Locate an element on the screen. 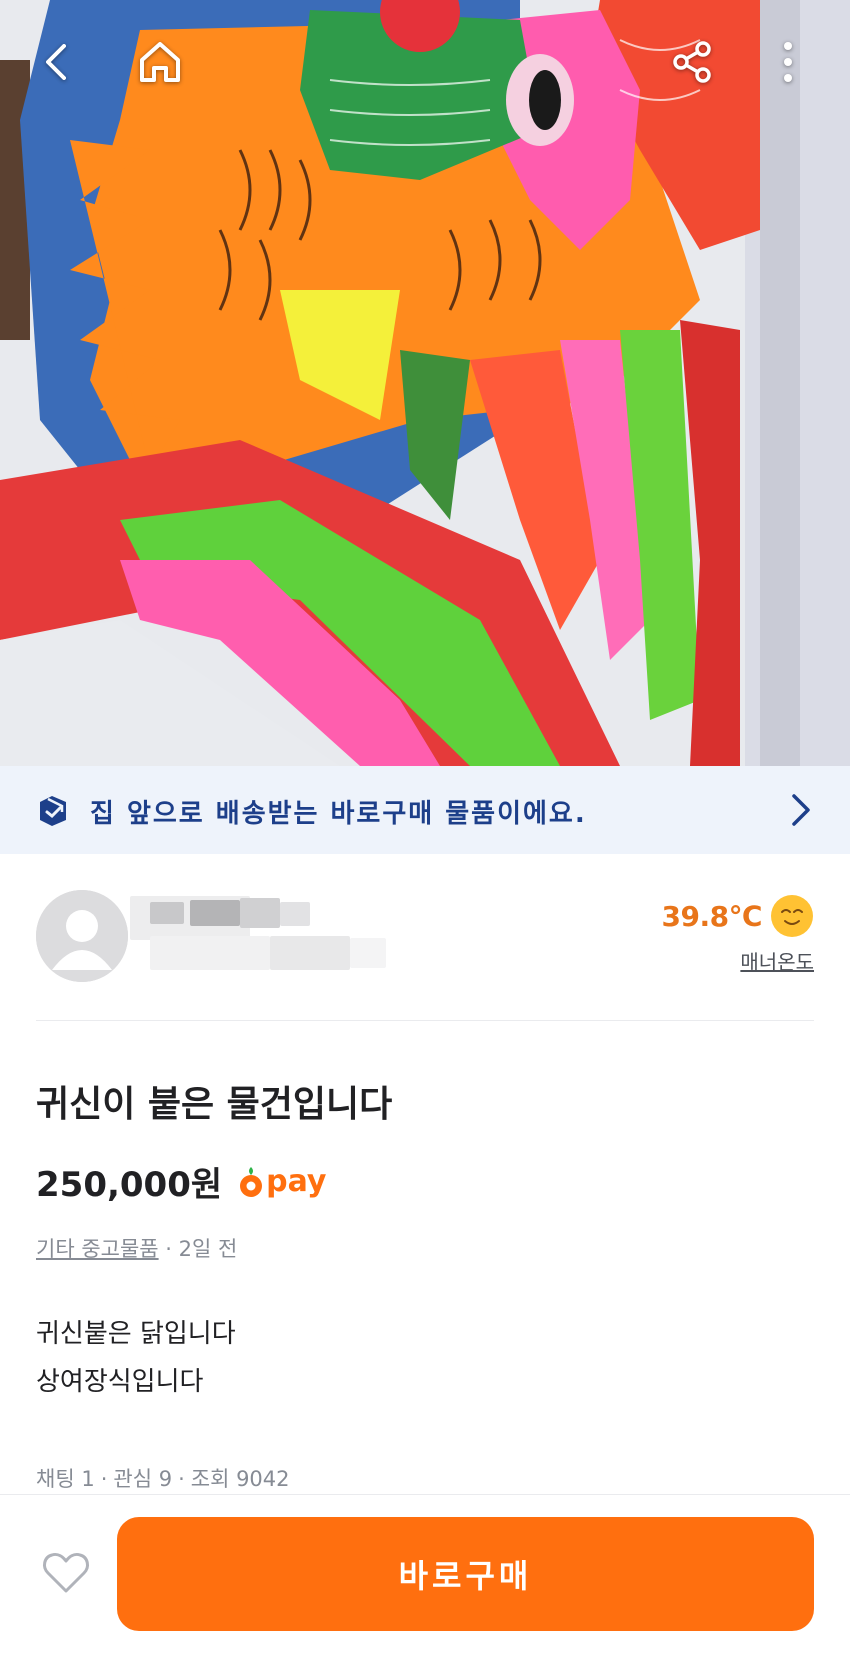 This screenshot has width=850, height=1653. like-count: 관심 9 is located at coordinates (143, 1479).